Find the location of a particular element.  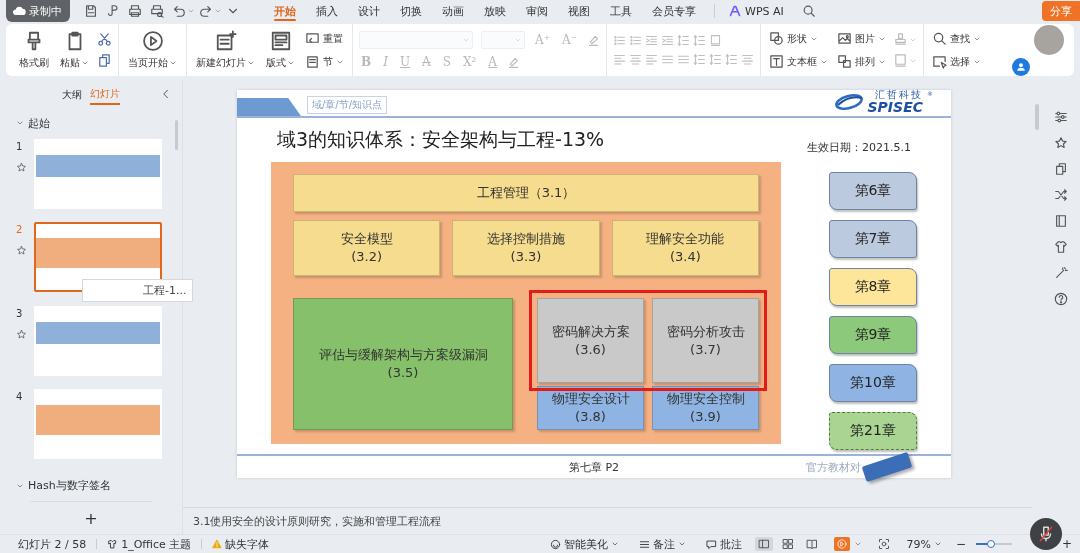

shirt-icon is located at coordinates (1061, 247).